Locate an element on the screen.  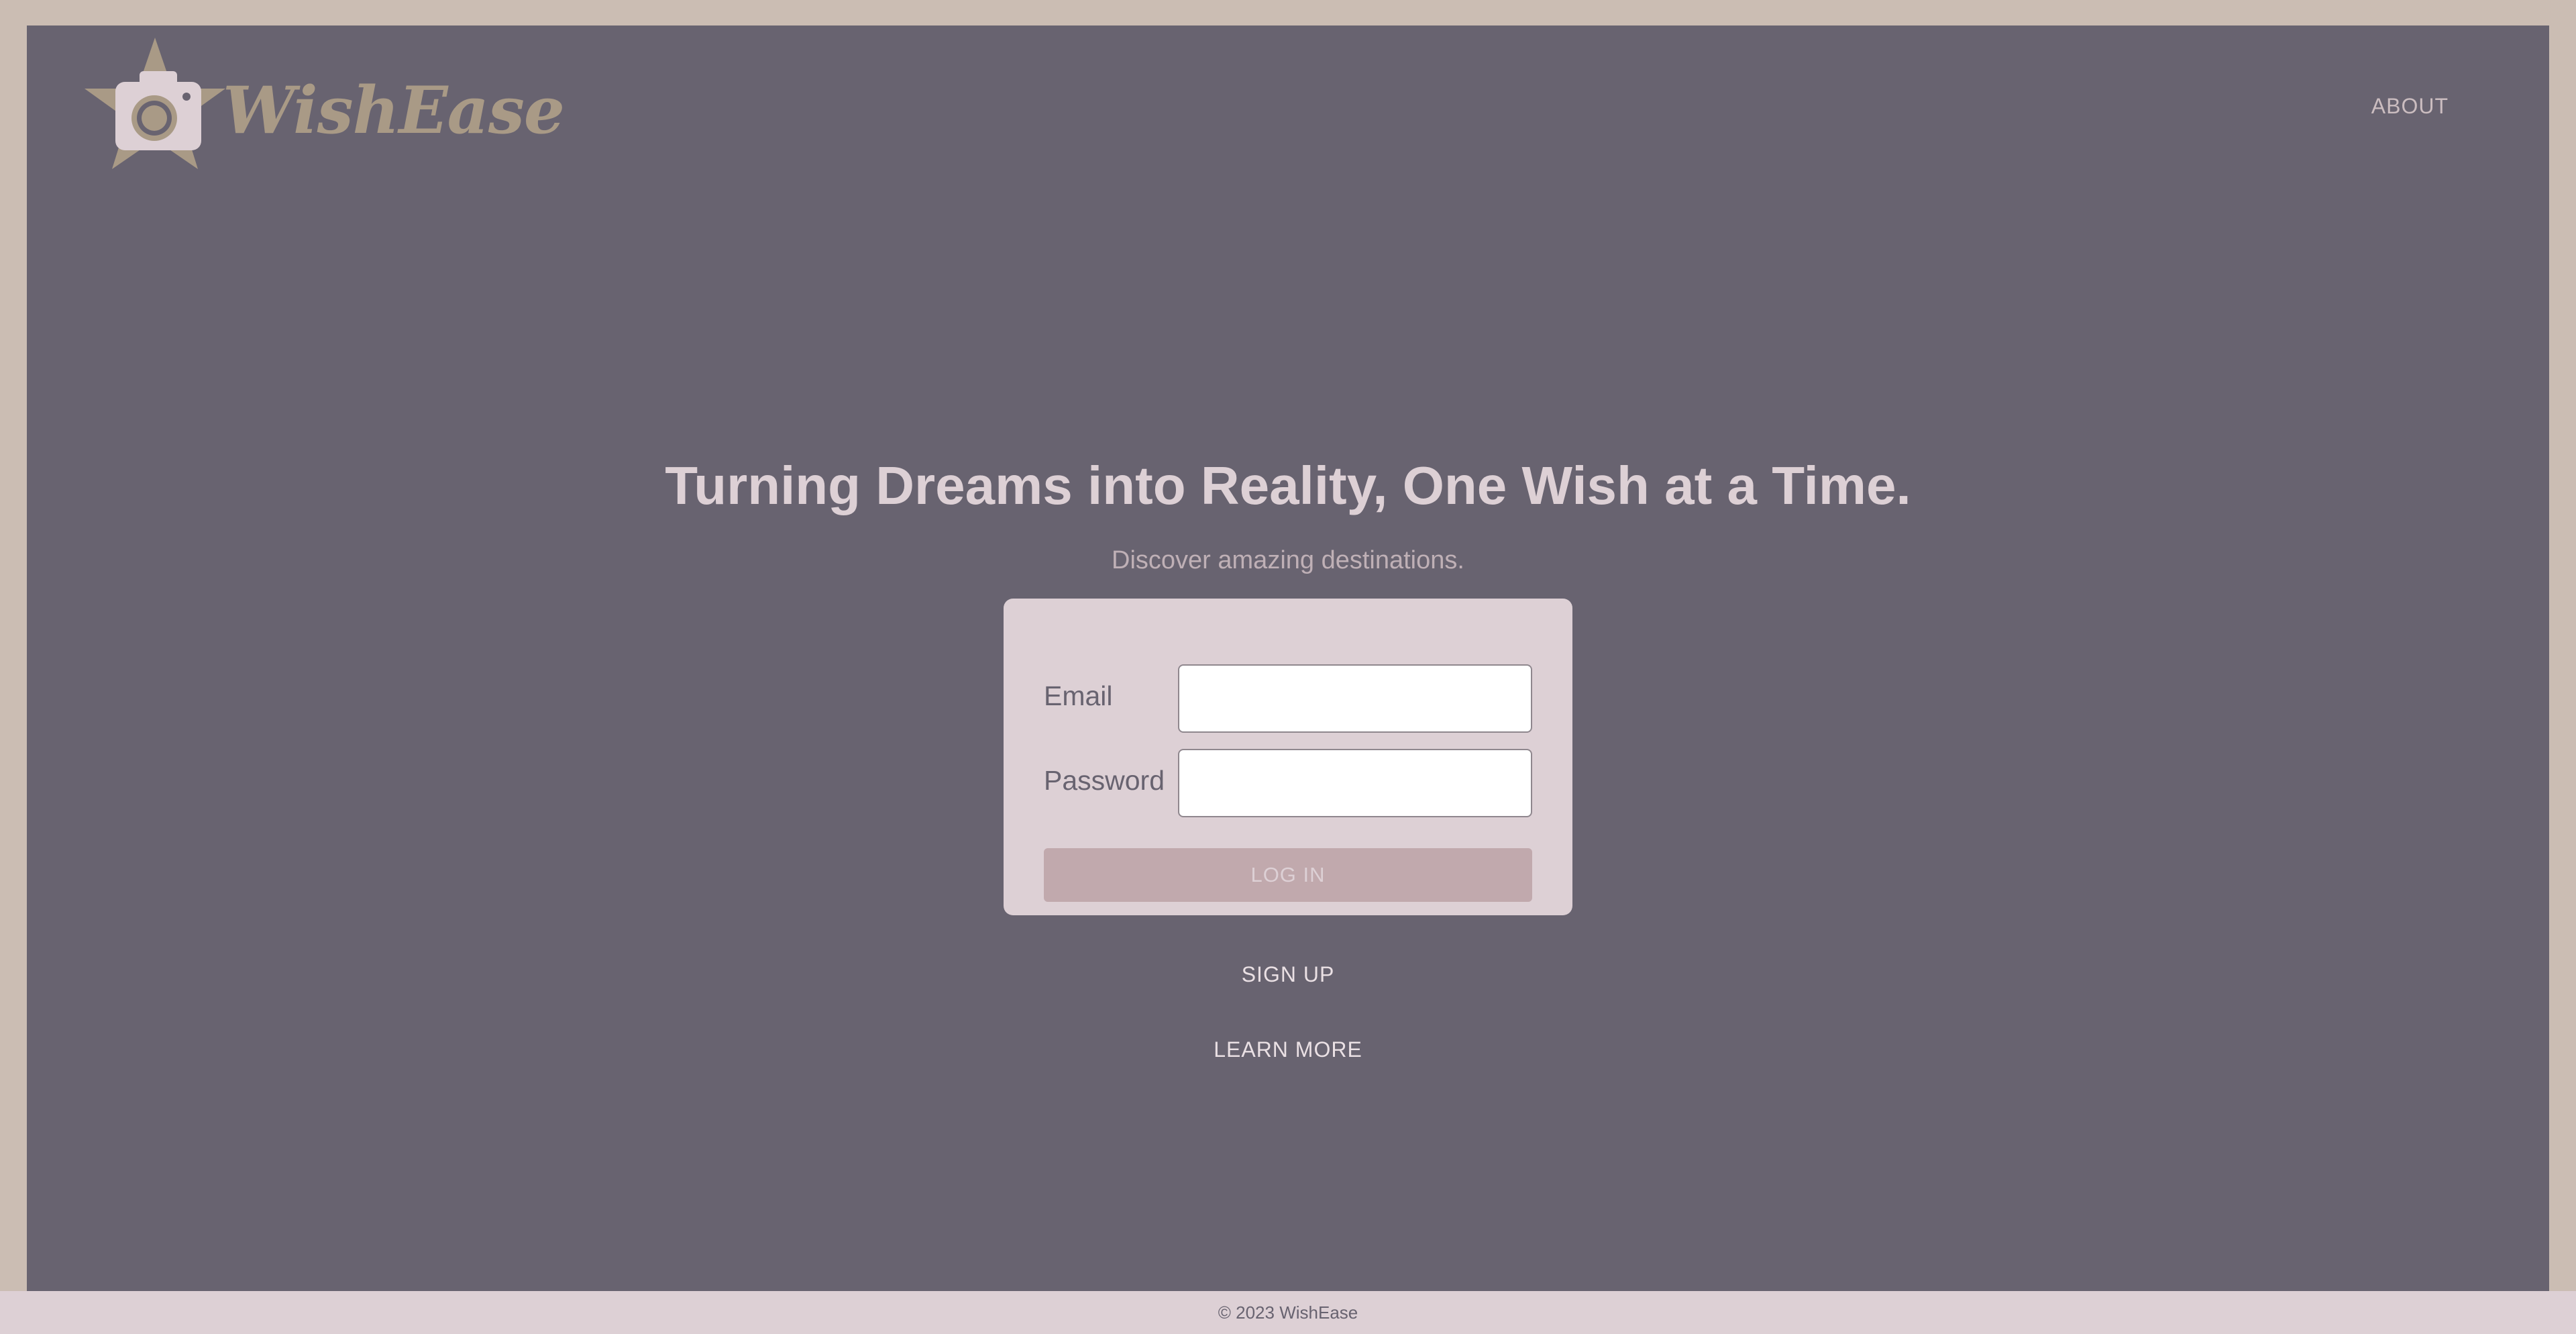
footer: © 2023 WishEase is located at coordinates (1288, 1312).